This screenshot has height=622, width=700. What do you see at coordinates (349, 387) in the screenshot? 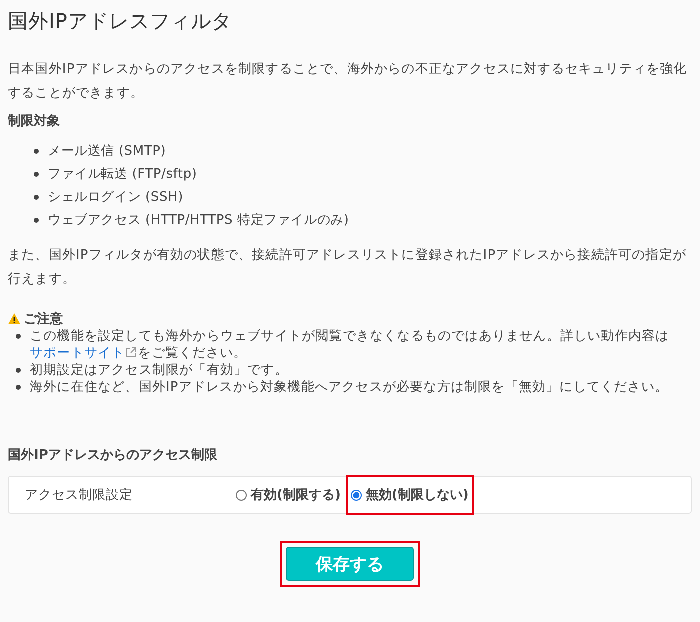
I see `caution-text: 海外に在住など、国外IPアドレスから対象機能へアクセスが必要な方は制限を「無効」にしてください。` at bounding box center [349, 387].